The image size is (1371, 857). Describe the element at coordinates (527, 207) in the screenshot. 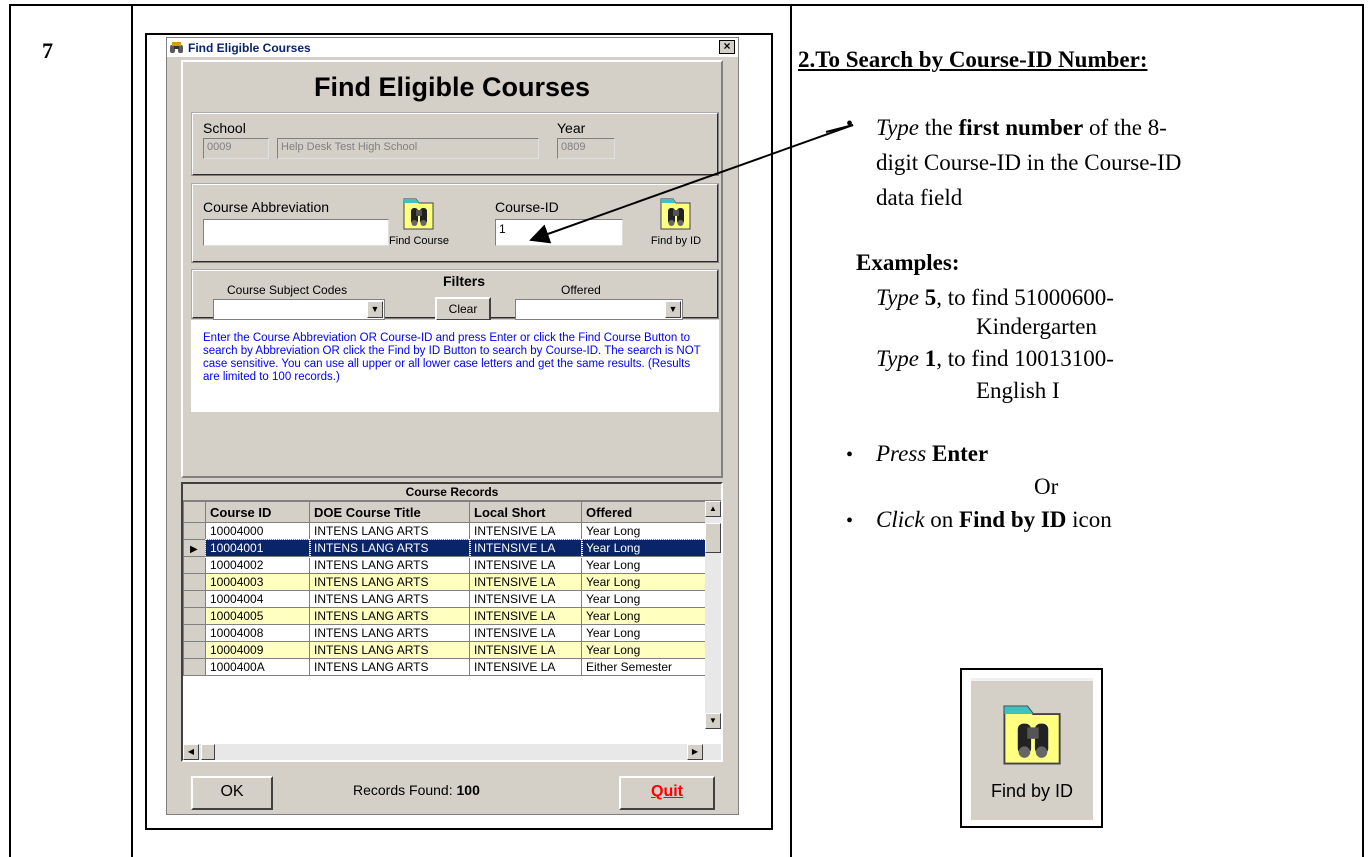

I see `course-id-label: Course-ID` at that location.